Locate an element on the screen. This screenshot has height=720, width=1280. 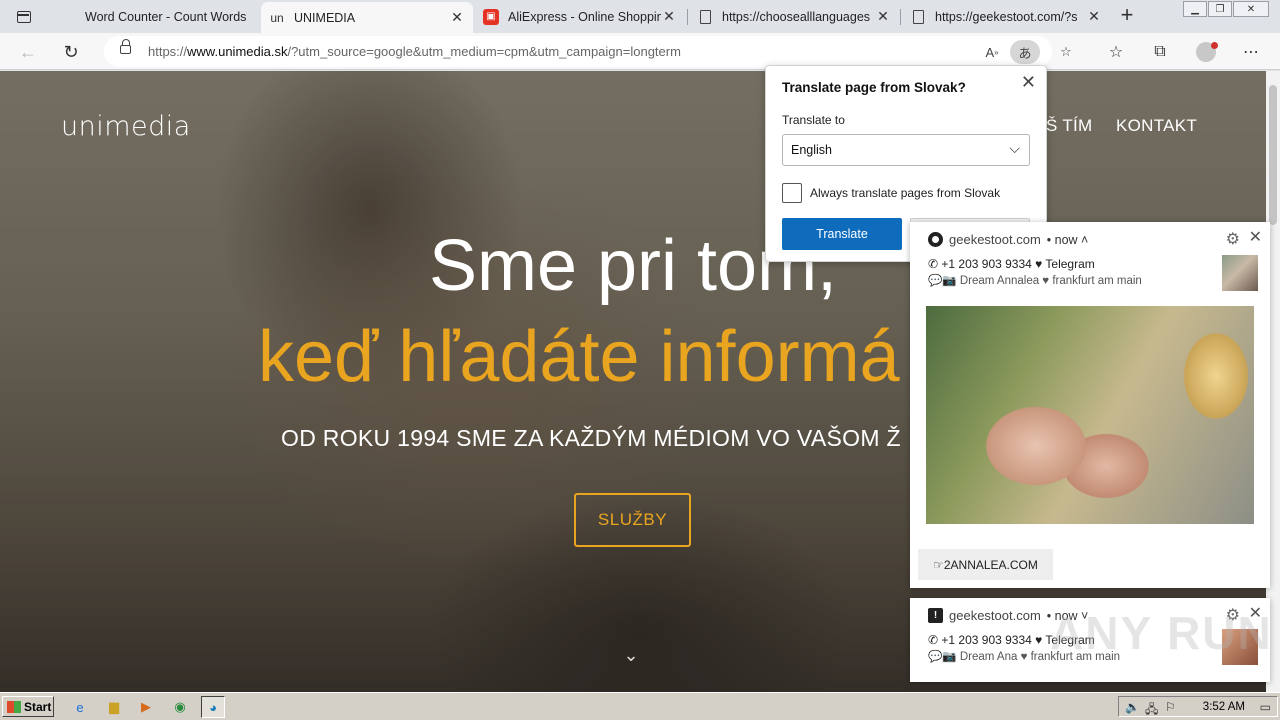
tab-unimedia: un UNIMEDIA ✕ is located at coordinates (367, 17).